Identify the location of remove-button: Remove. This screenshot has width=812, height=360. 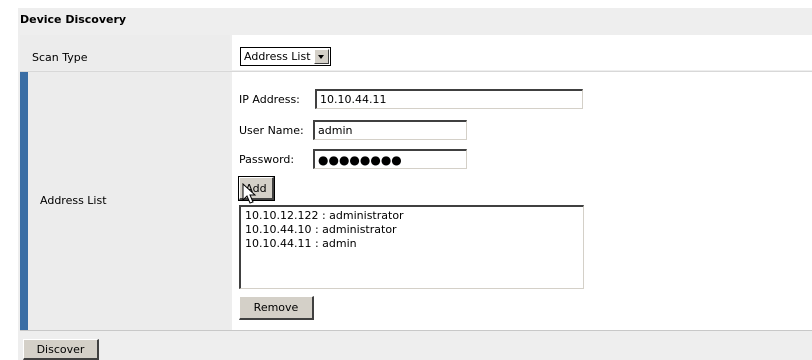
(276, 308).